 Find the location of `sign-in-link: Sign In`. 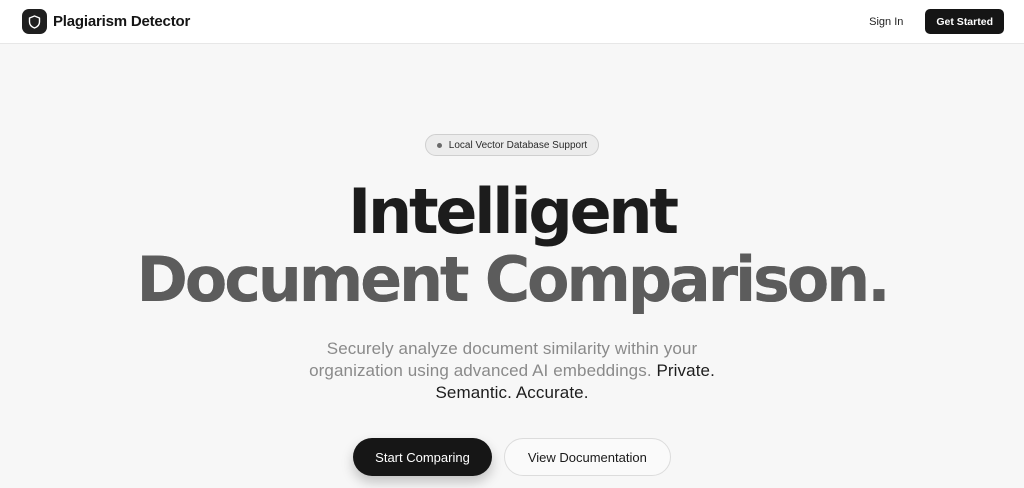

sign-in-link: Sign In is located at coordinates (886, 22).